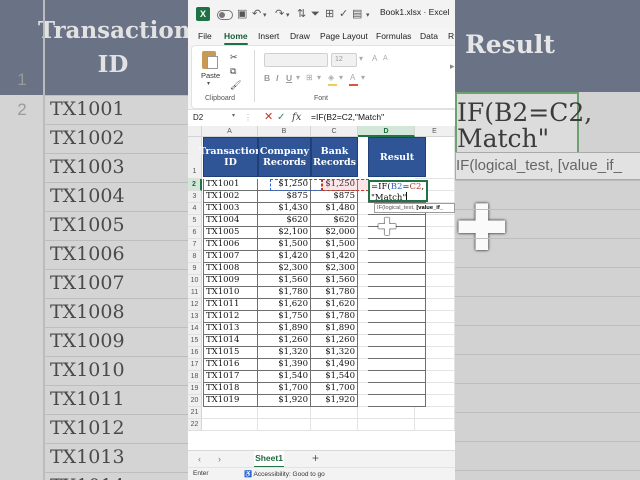 The image size is (640, 480). What do you see at coordinates (230, 329) in the screenshot?
I see `cell-transaction-id: TX1013` at bounding box center [230, 329].